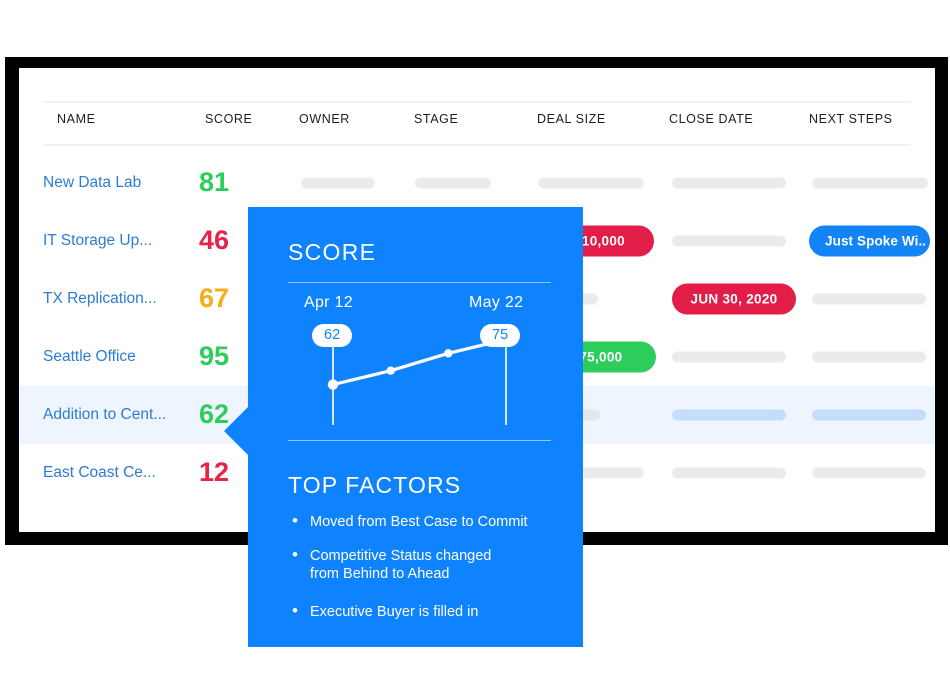  What do you see at coordinates (851, 119) in the screenshot?
I see `column-header-next-steps: NEXT STEPS` at bounding box center [851, 119].